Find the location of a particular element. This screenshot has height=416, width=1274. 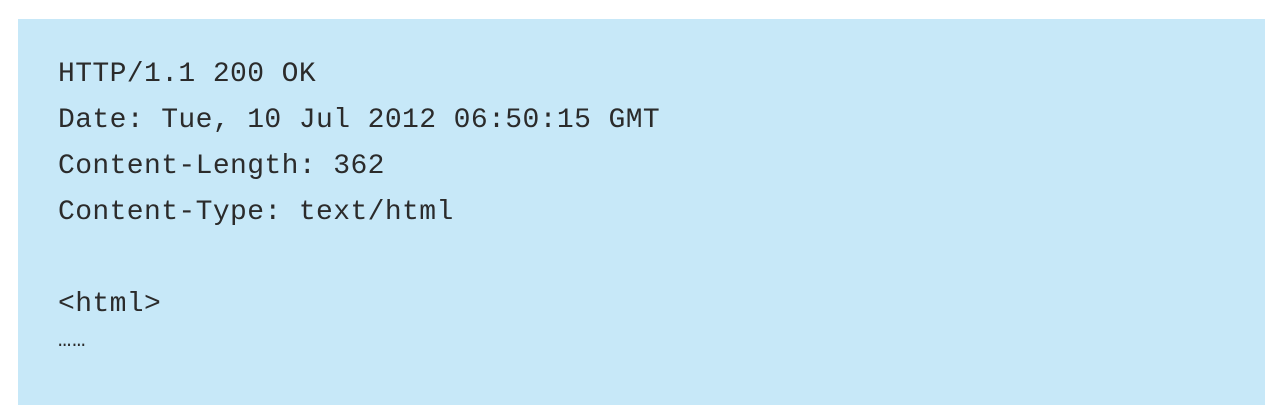

header-content-length: Content-Length: 362 is located at coordinates (221, 166).